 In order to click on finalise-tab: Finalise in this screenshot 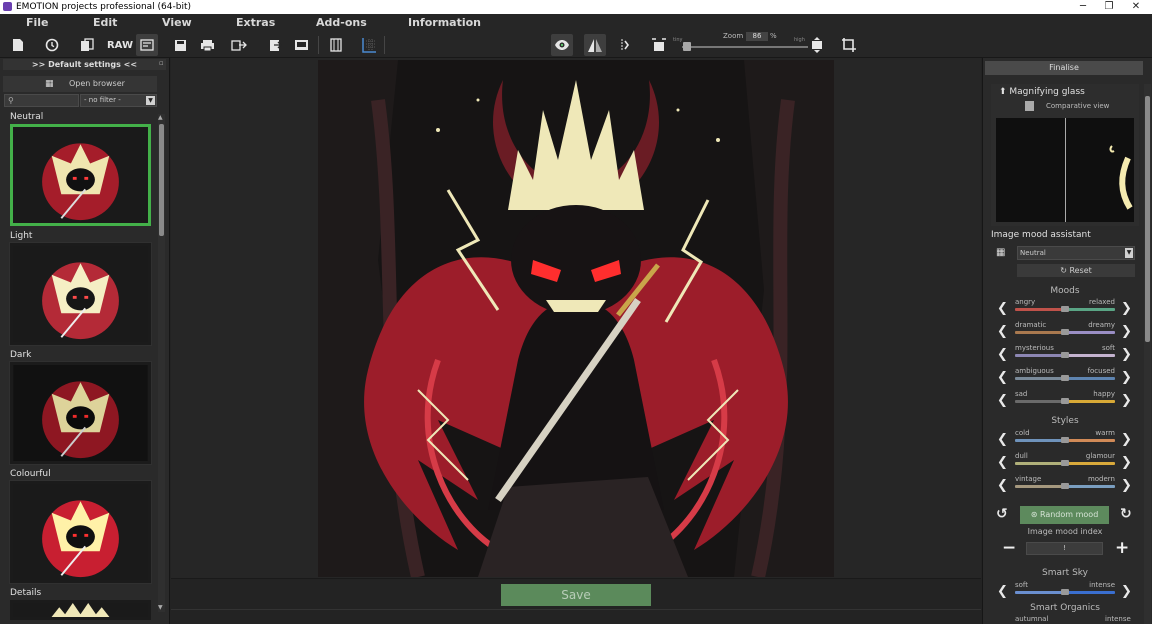, I will do `click(1064, 68)`.